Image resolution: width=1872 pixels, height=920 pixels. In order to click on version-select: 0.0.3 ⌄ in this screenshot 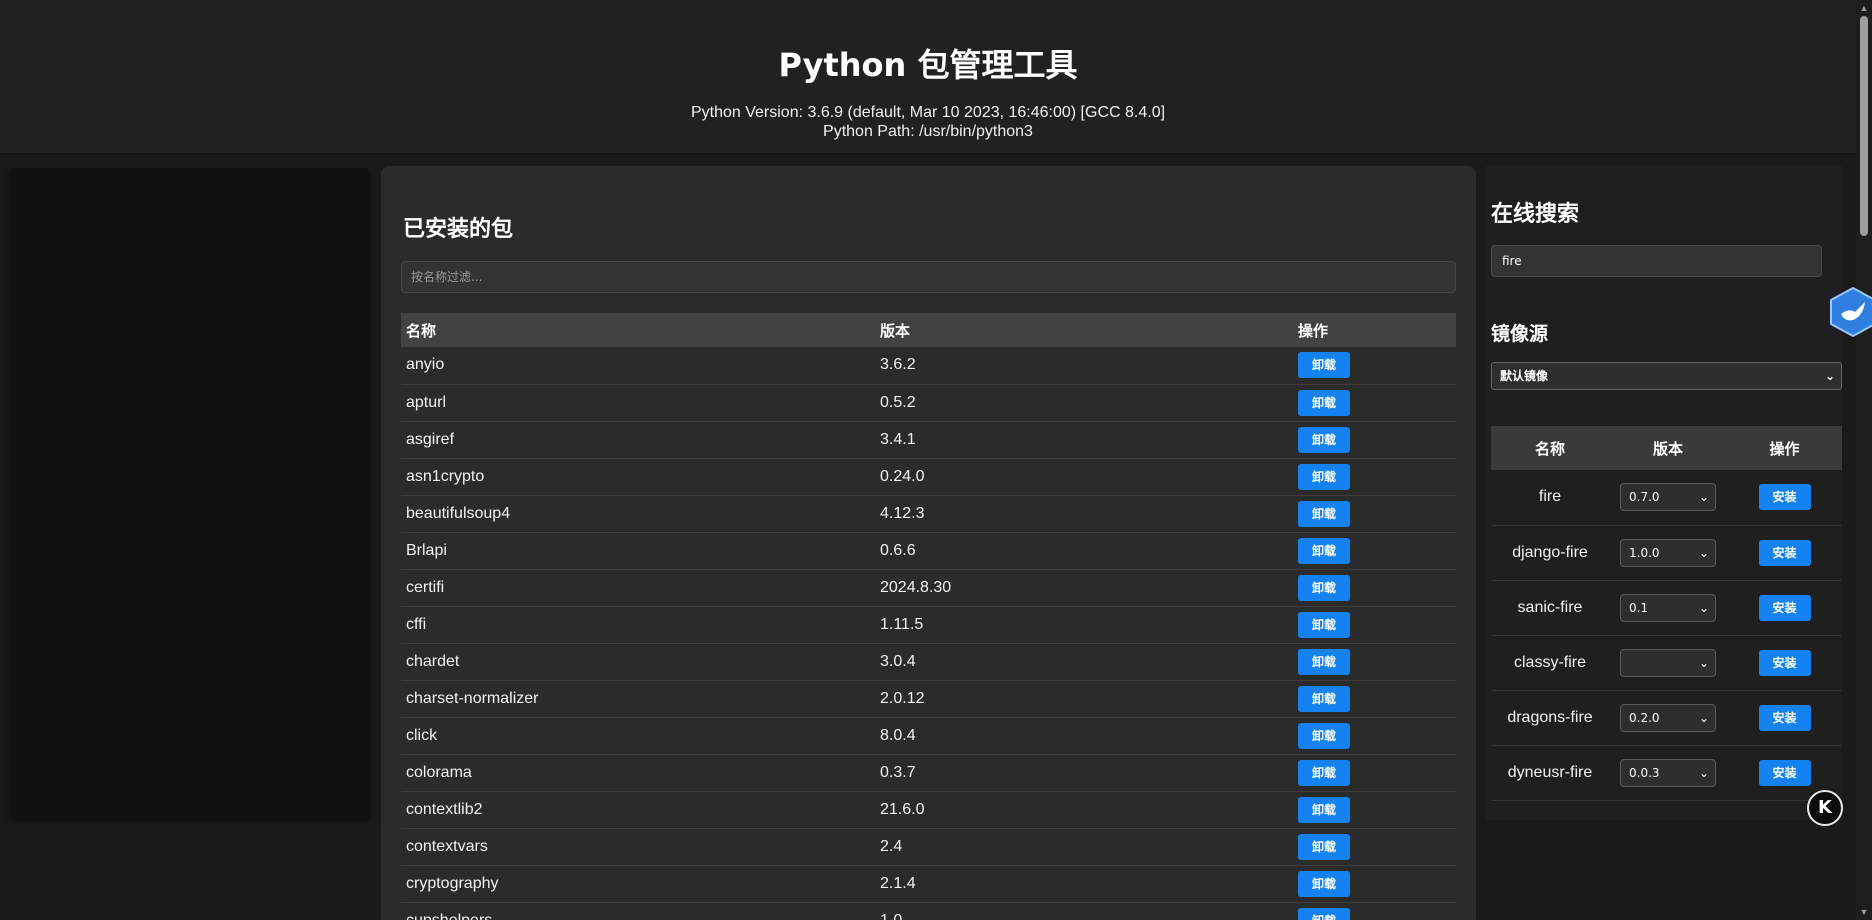, I will do `click(1668, 772)`.